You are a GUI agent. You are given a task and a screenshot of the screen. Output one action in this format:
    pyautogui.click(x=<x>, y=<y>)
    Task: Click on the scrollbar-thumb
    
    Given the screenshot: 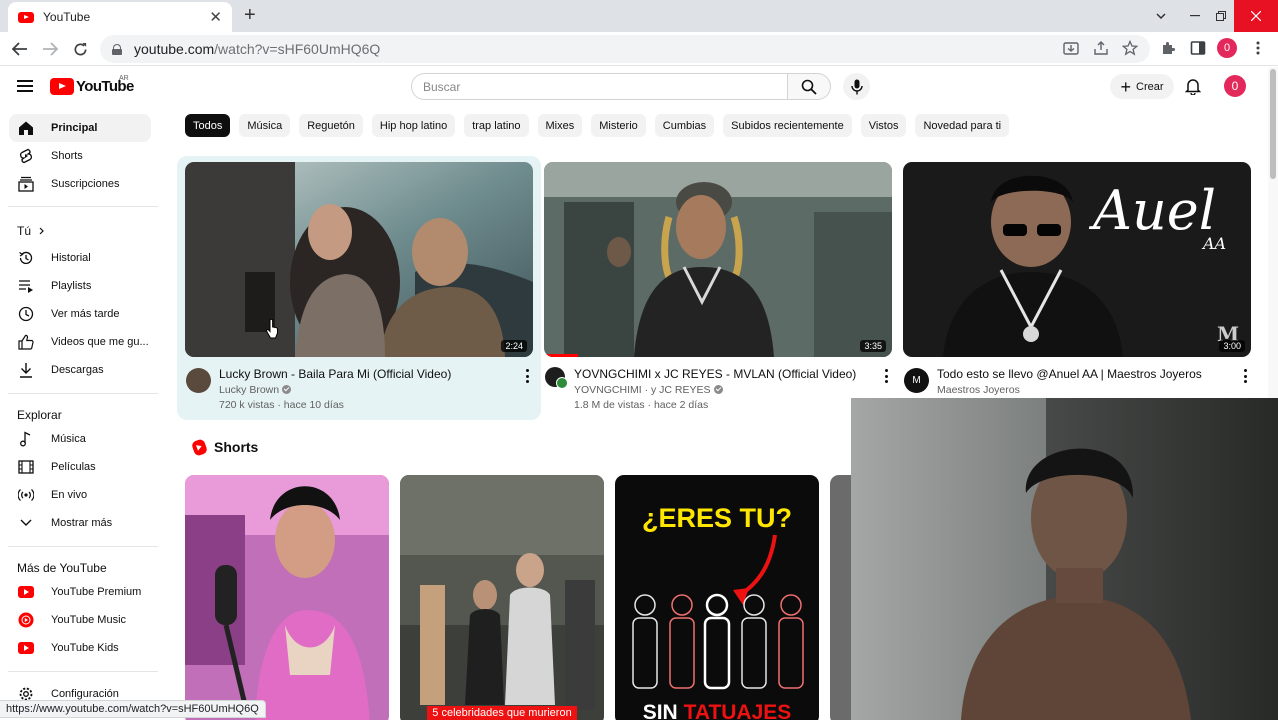 What is the action you would take?
    pyautogui.click(x=1273, y=124)
    